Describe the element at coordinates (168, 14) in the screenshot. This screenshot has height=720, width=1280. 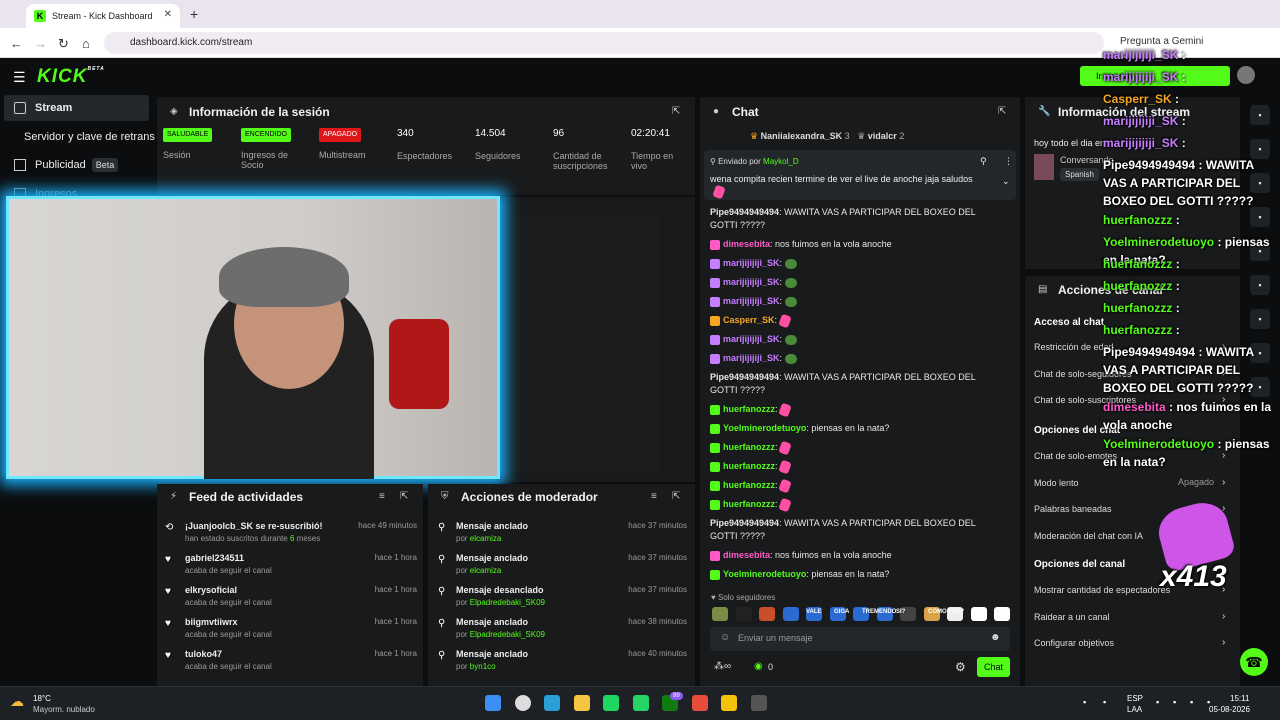
I see `close-tab-icon: ✕` at that location.